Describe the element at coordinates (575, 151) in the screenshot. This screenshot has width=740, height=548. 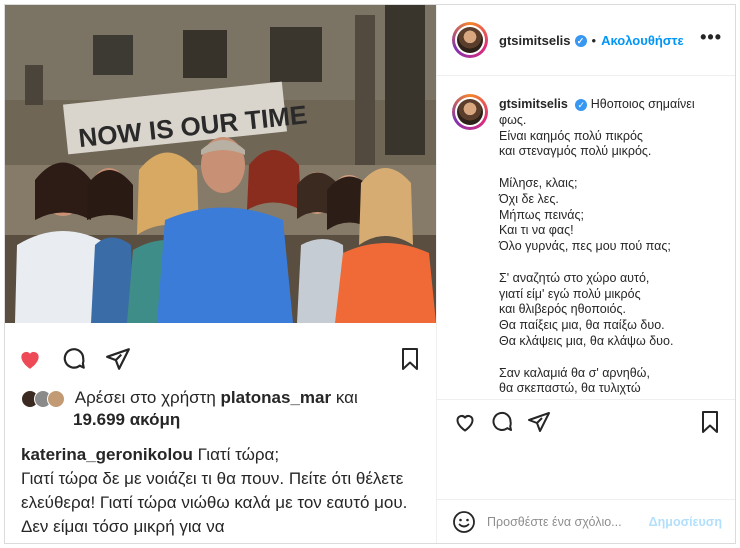
I see `caption-line: και στεναγμός πολύ μικρός.` at that location.